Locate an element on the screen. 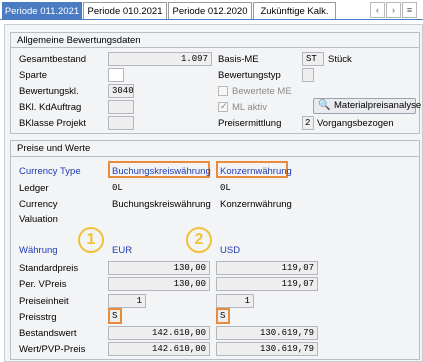  waehrung-1: EUR is located at coordinates (122, 250).